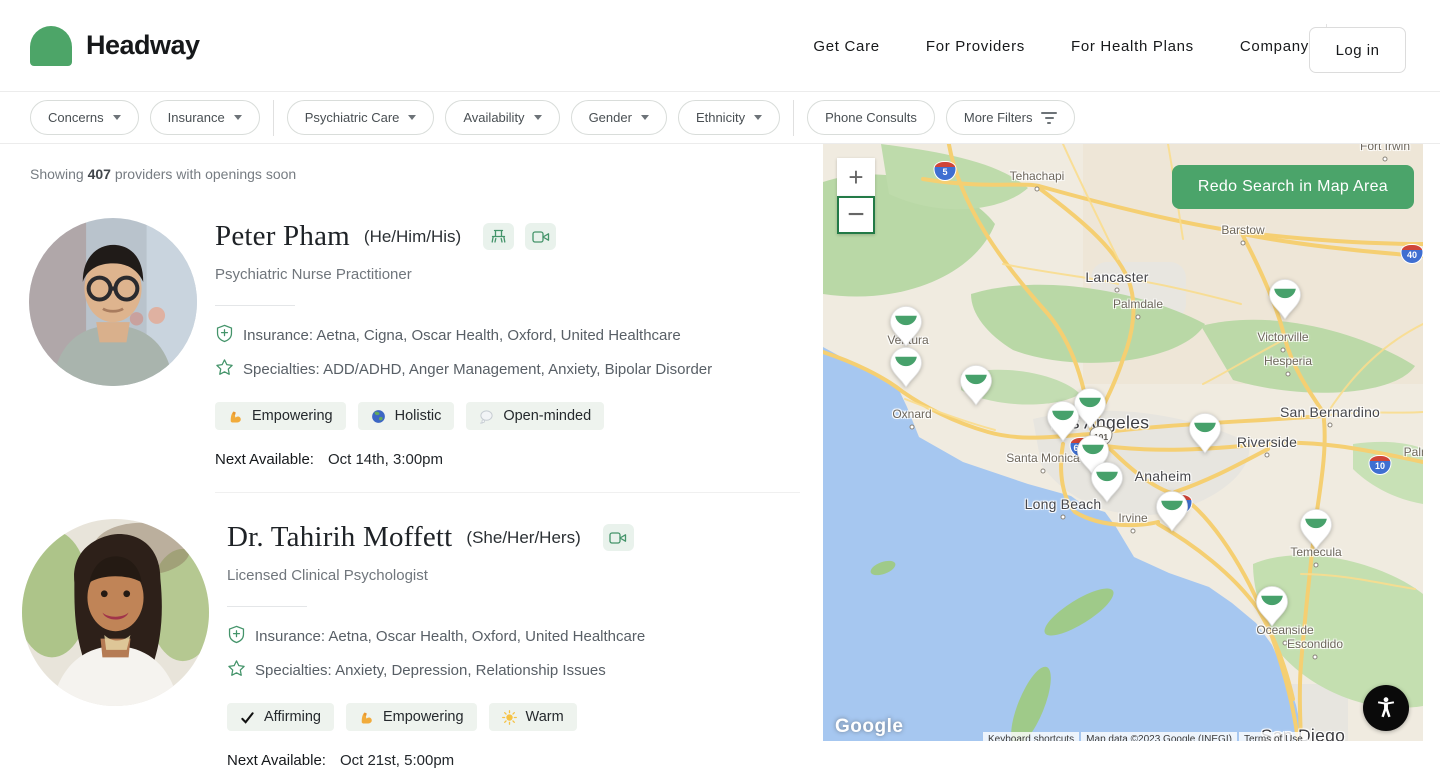 The image size is (1440, 777). What do you see at coordinates (1315, 644) in the screenshot?
I see `map-label-escondido: Escondido` at bounding box center [1315, 644].